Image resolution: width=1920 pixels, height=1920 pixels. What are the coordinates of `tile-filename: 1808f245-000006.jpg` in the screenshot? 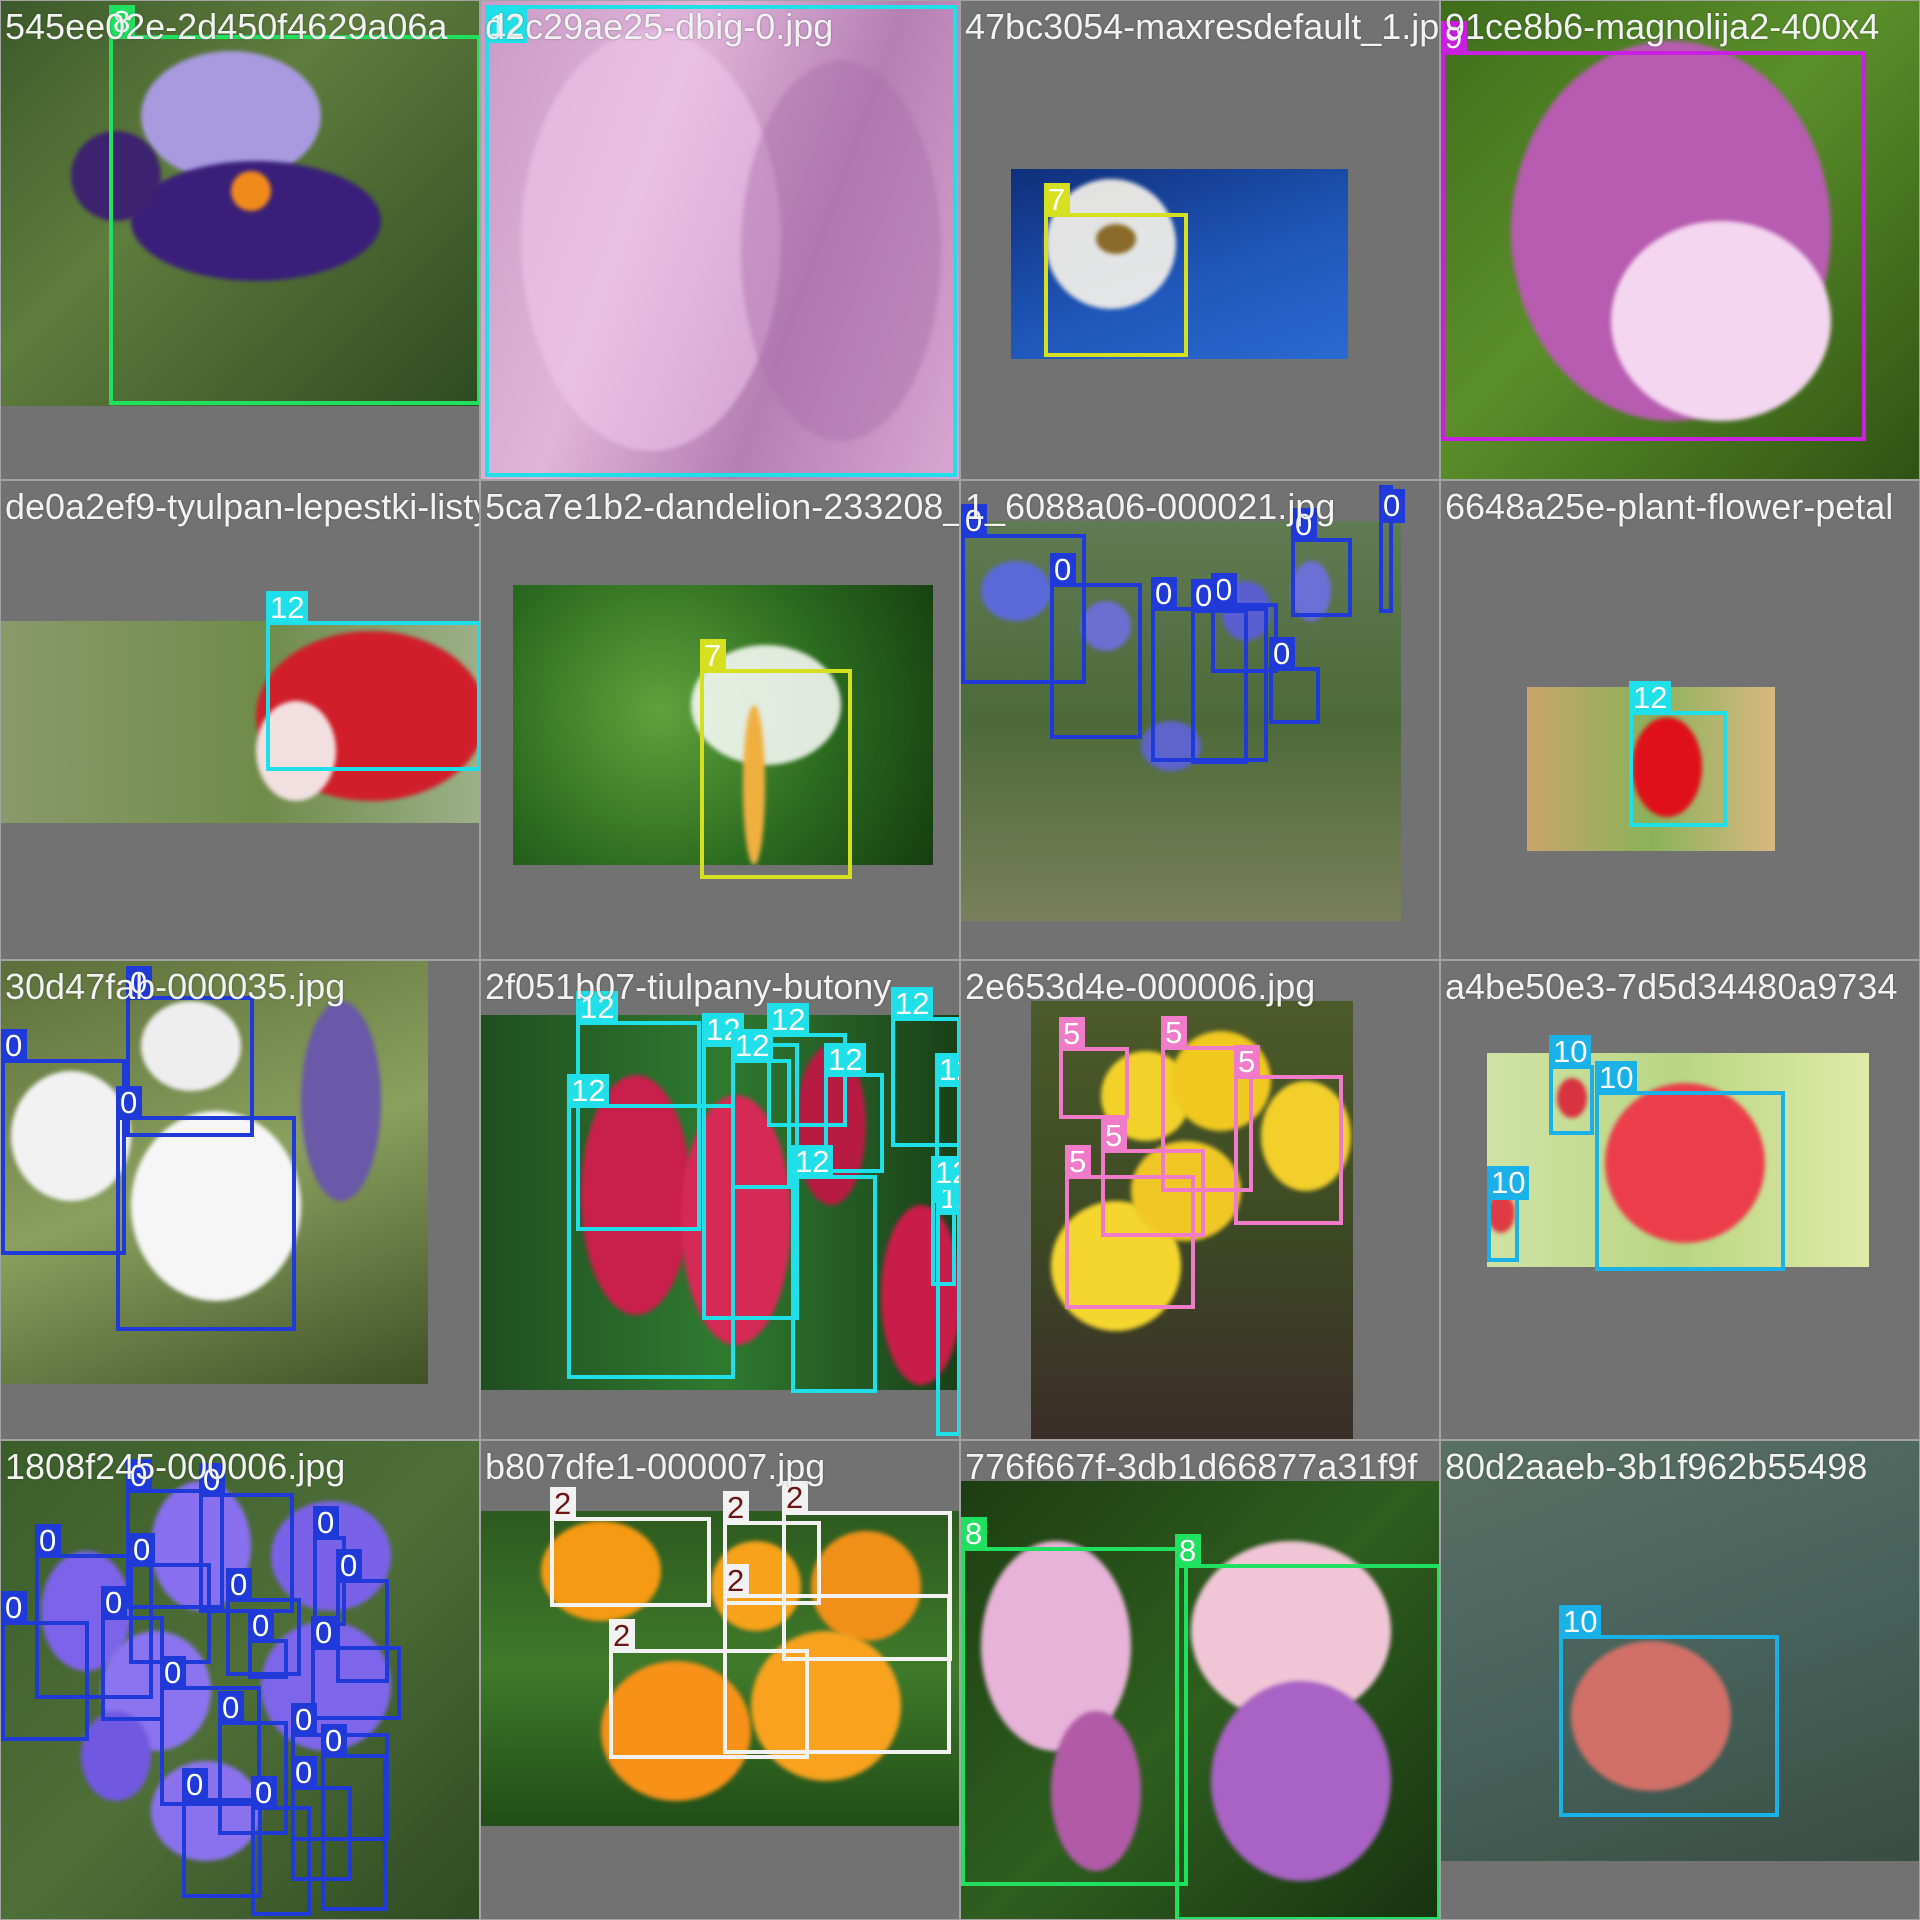 It's located at (175, 1466).